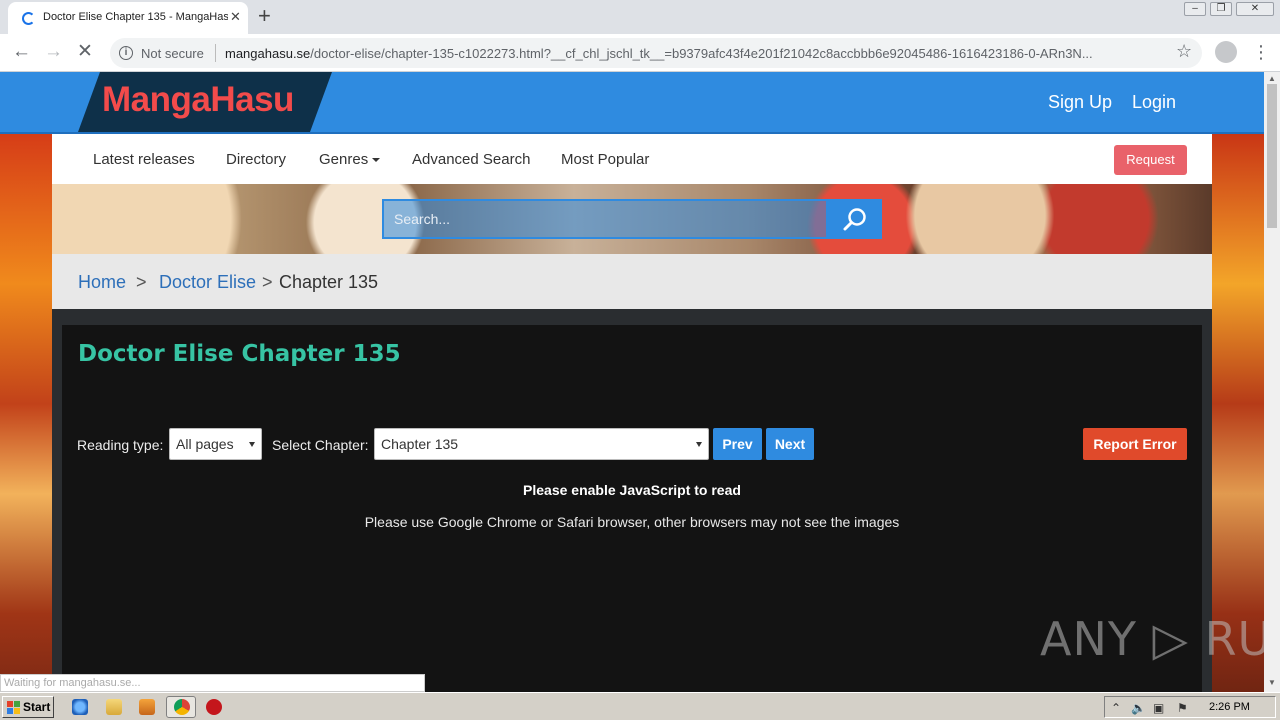 This screenshot has width=1280, height=720. I want to click on site-info-icon: i, so click(126, 53).